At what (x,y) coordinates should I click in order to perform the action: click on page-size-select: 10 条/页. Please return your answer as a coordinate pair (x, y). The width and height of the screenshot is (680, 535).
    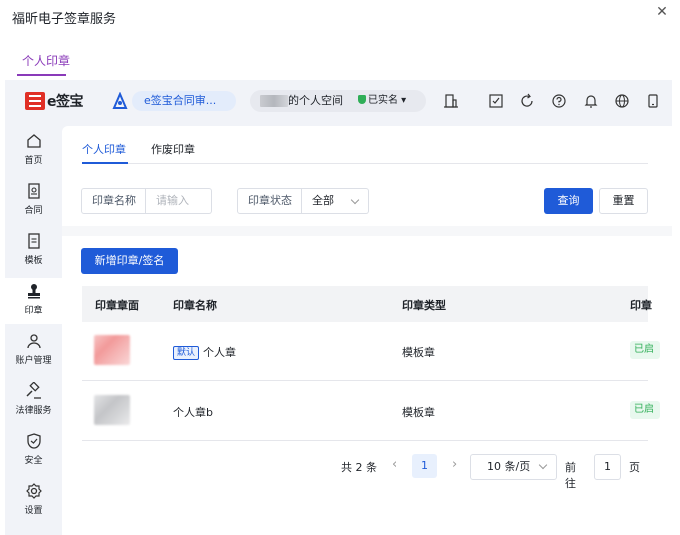
    Looking at the image, I should click on (513, 467).